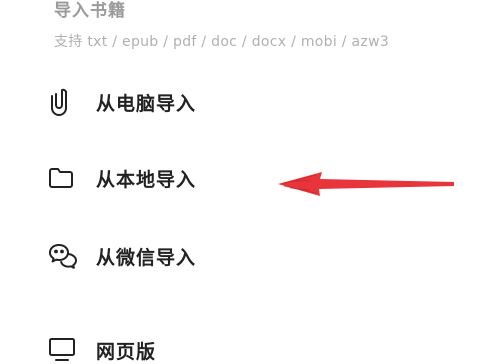  What do you see at coordinates (65, 178) in the screenshot?
I see `folder-icon` at bounding box center [65, 178].